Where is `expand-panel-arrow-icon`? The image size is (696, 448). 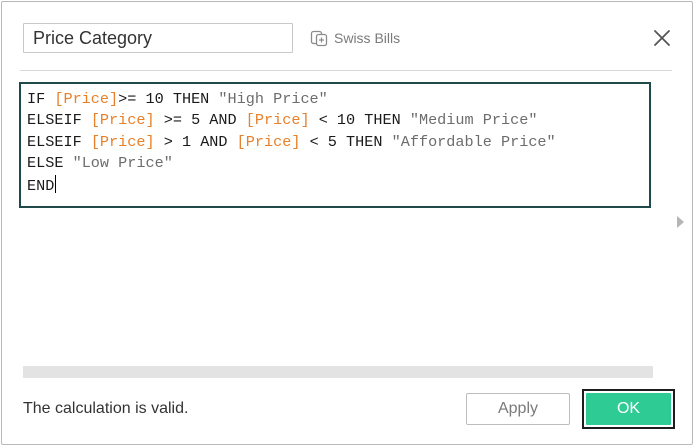
expand-panel-arrow-icon is located at coordinates (680, 222).